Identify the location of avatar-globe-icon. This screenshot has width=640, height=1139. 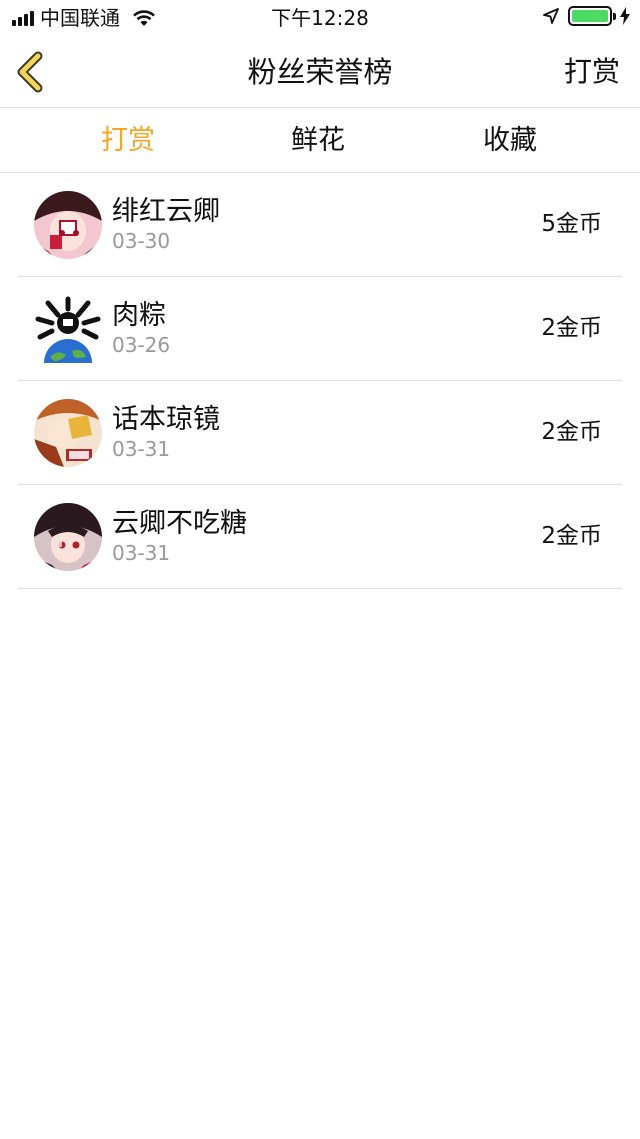
(68, 329).